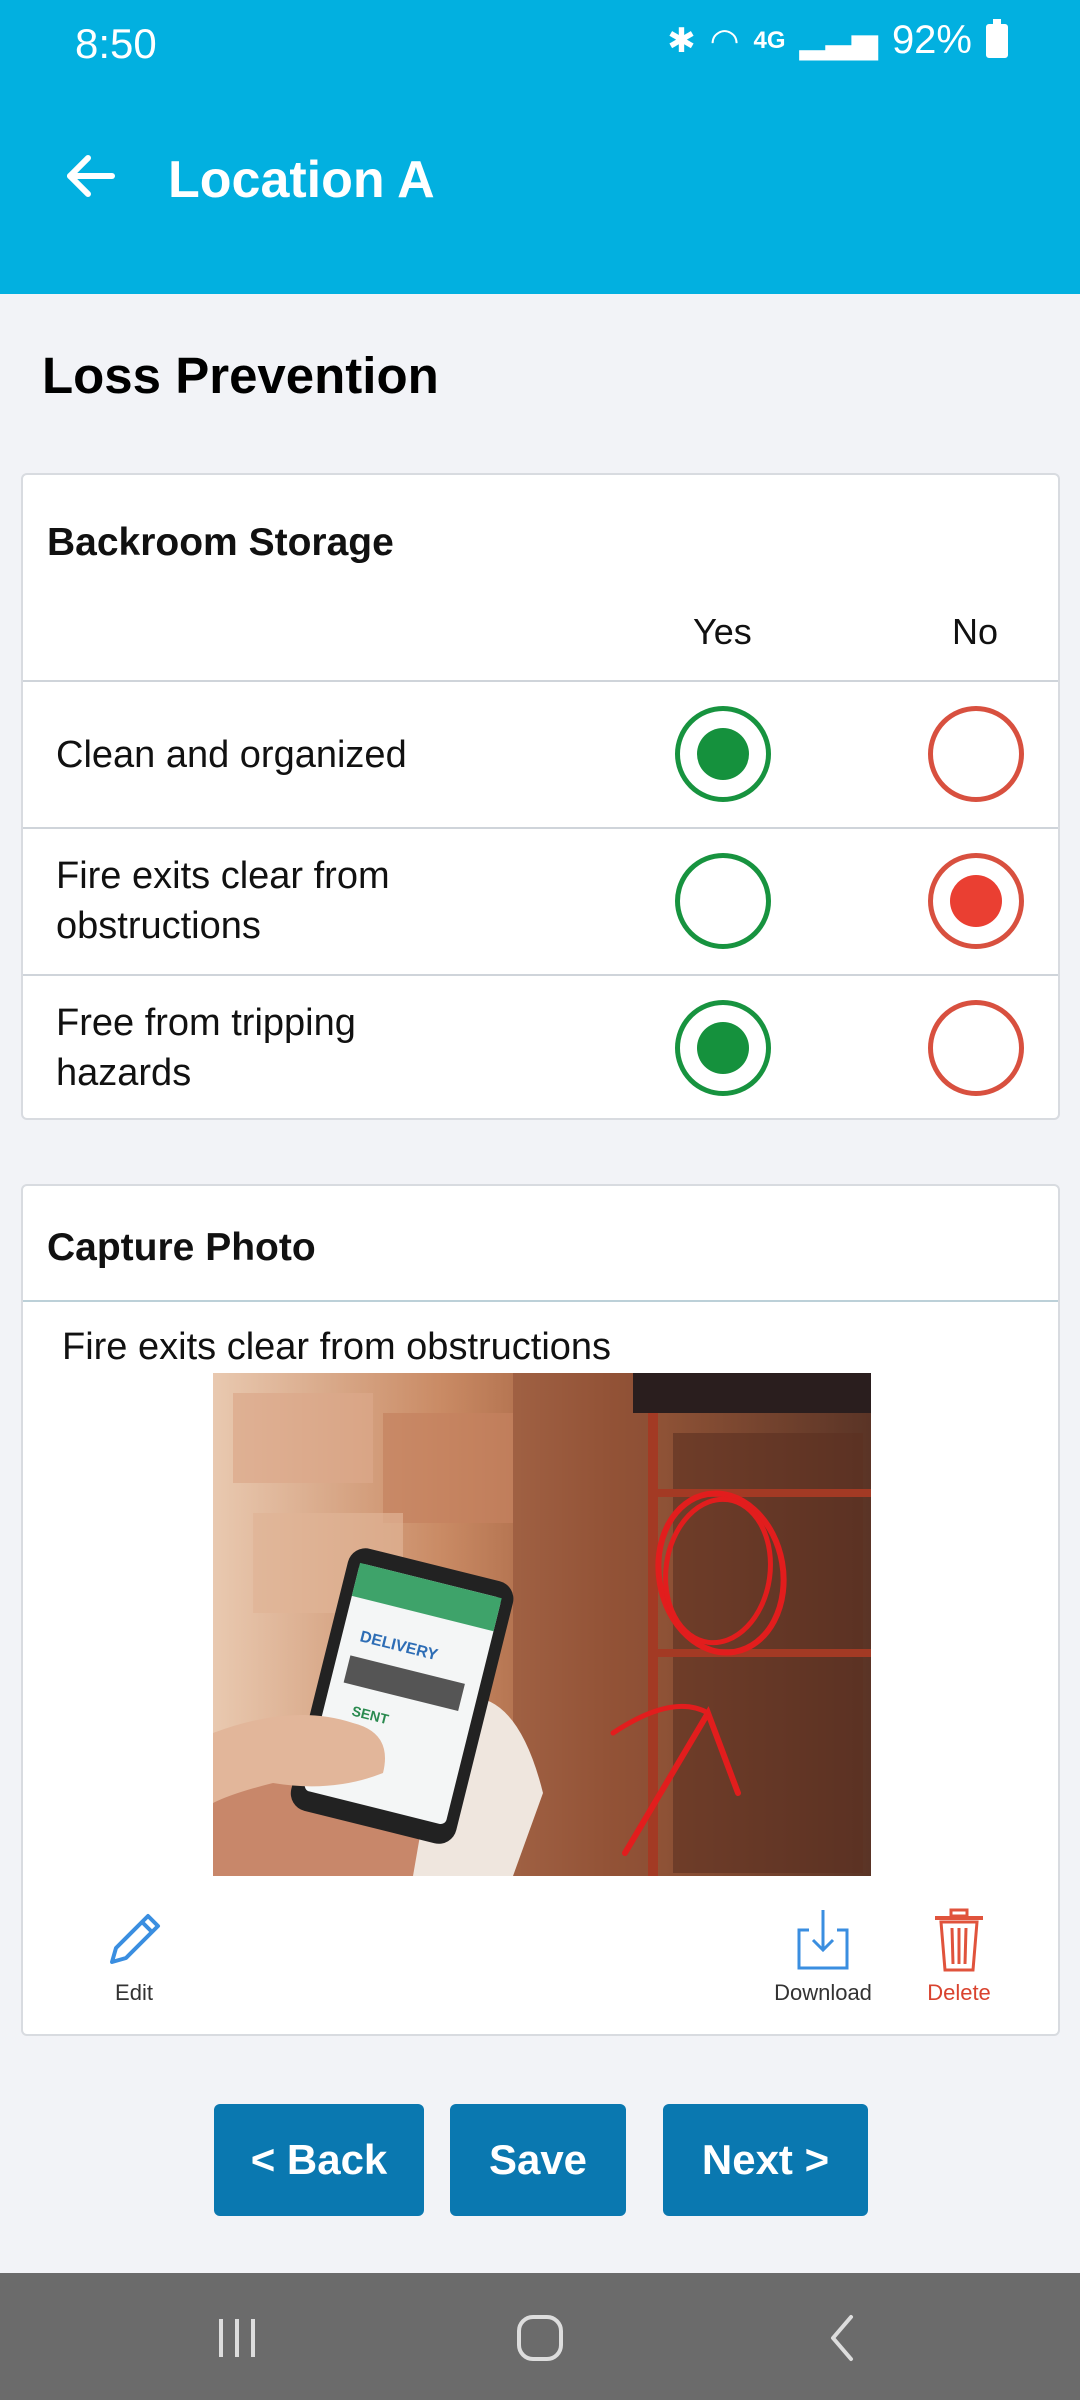 The height and width of the screenshot is (2400, 1080). Describe the element at coordinates (724, 40) in the screenshot. I see `wifi-icon: ◠` at that location.